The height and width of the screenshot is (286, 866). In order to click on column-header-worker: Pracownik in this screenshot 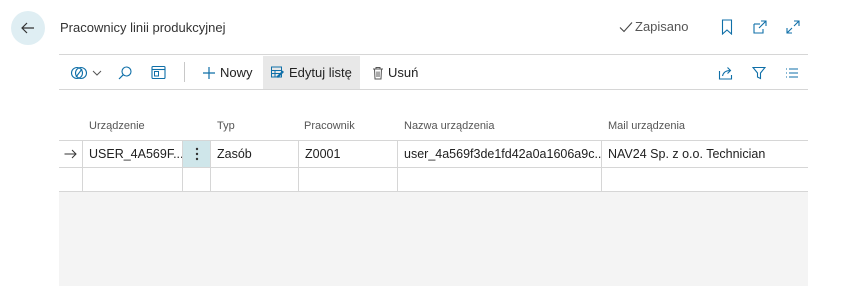, I will do `click(329, 126)`.